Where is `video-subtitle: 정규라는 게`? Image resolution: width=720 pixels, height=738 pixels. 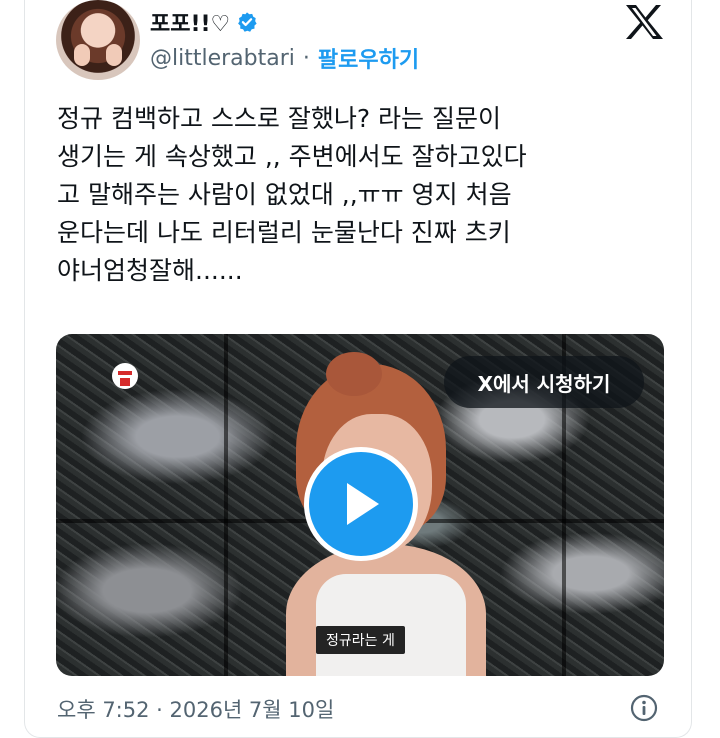 video-subtitle: 정규라는 게 is located at coordinates (360, 640).